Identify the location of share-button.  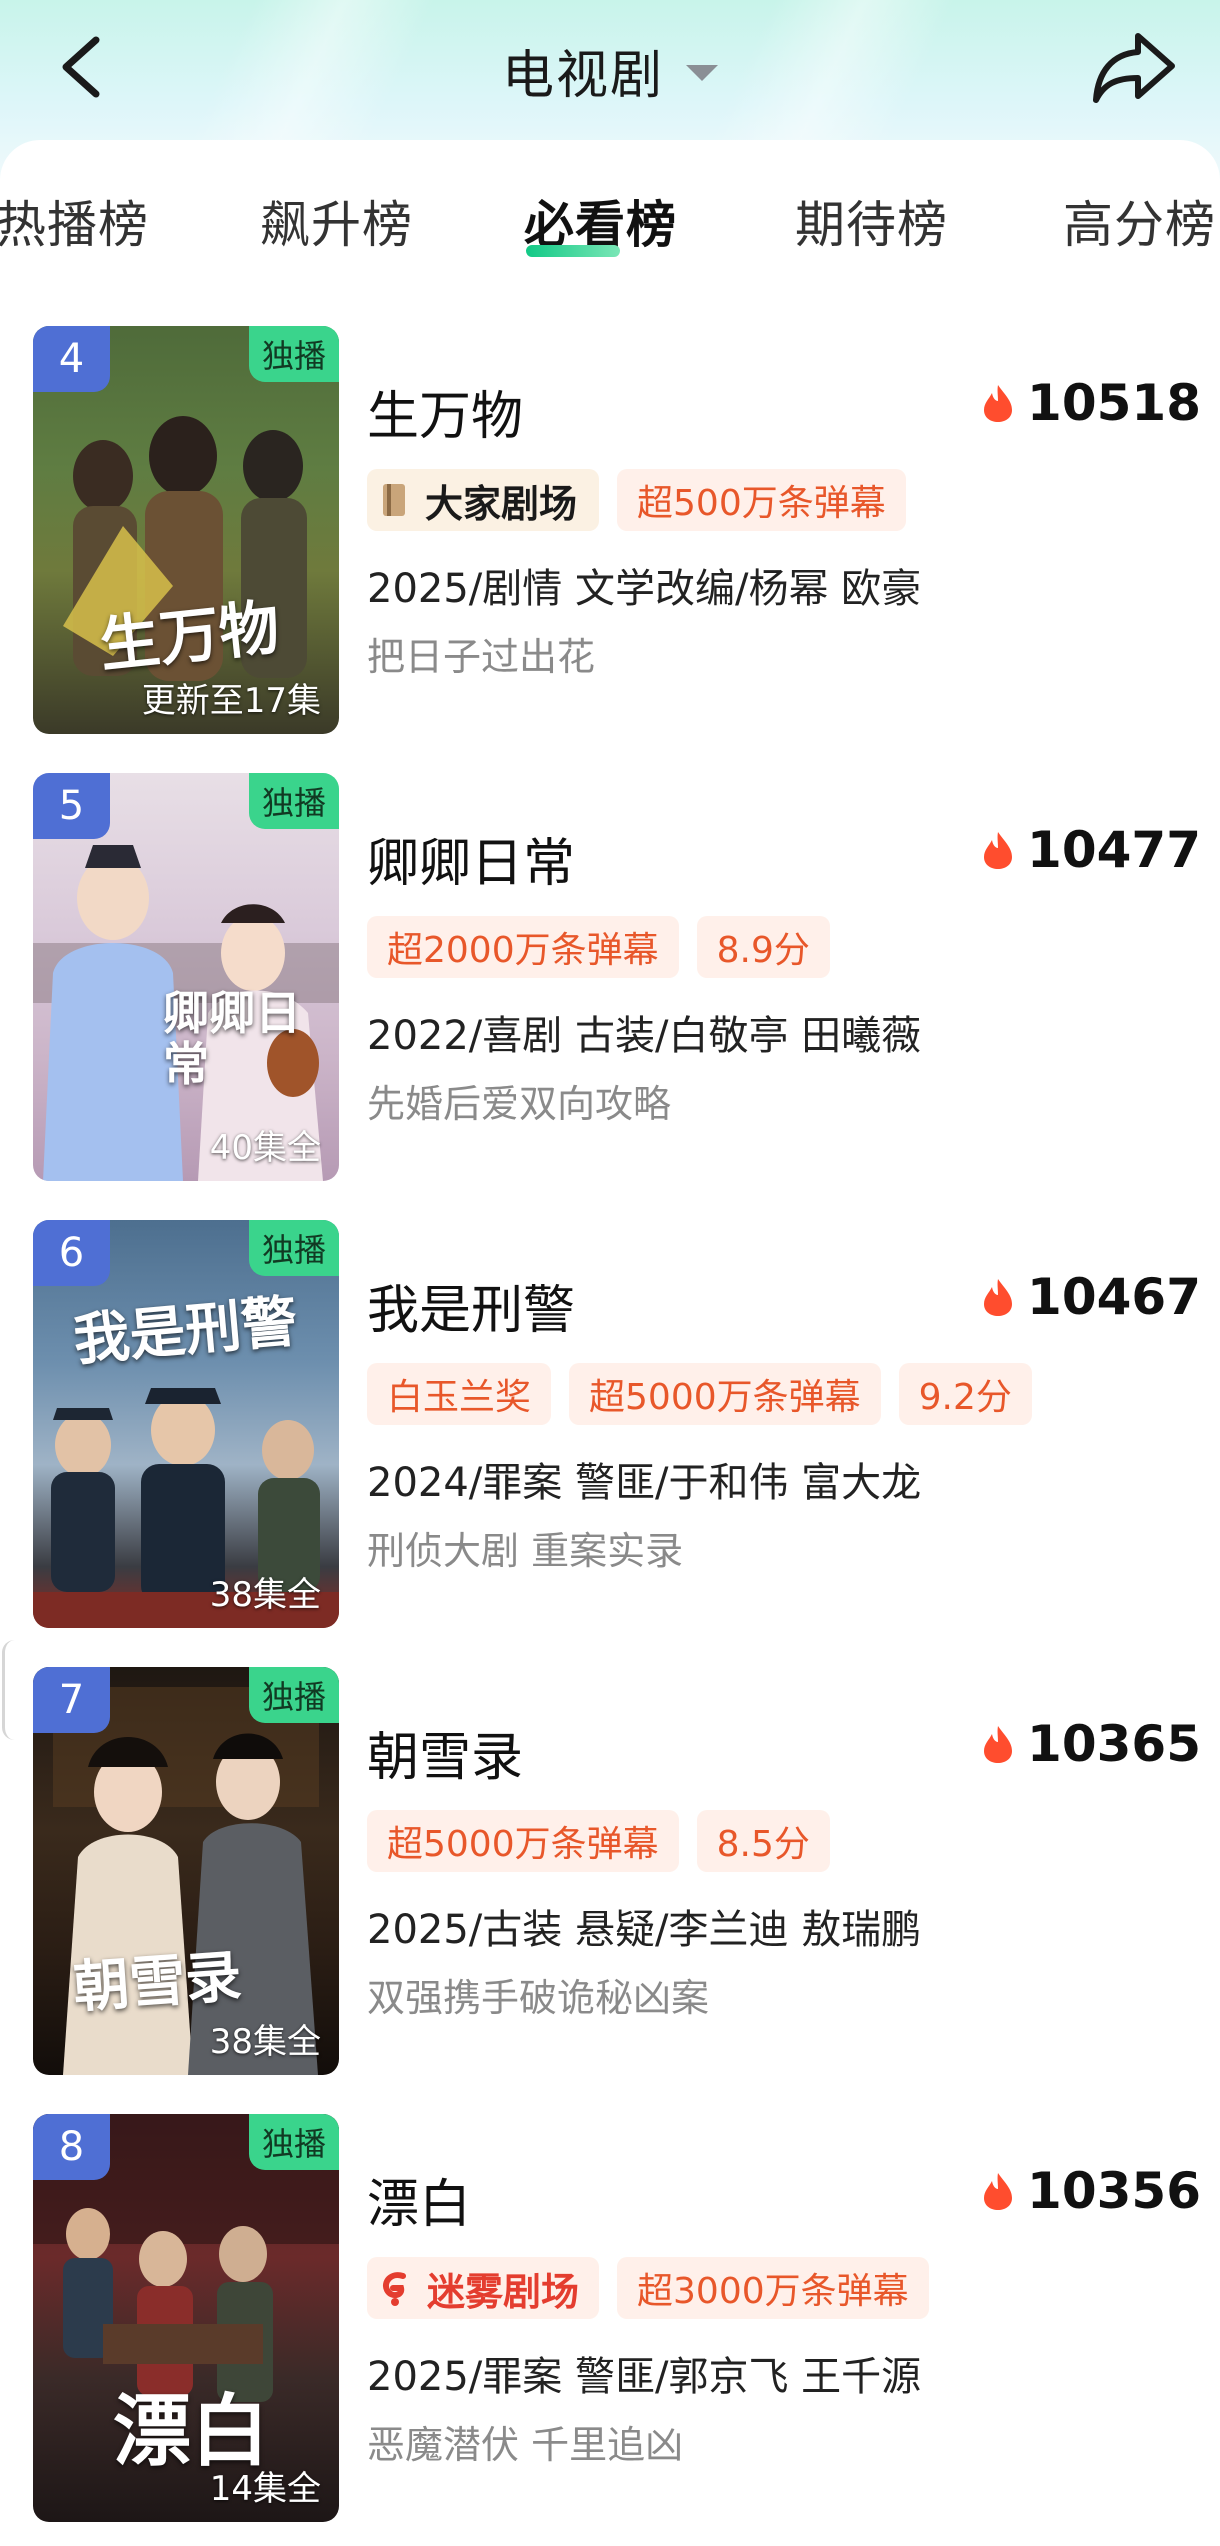
(1135, 68).